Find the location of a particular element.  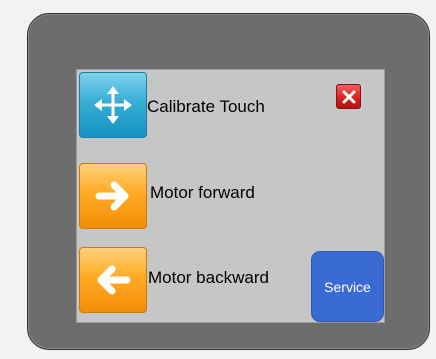

arrow-right-icon is located at coordinates (112, 196).